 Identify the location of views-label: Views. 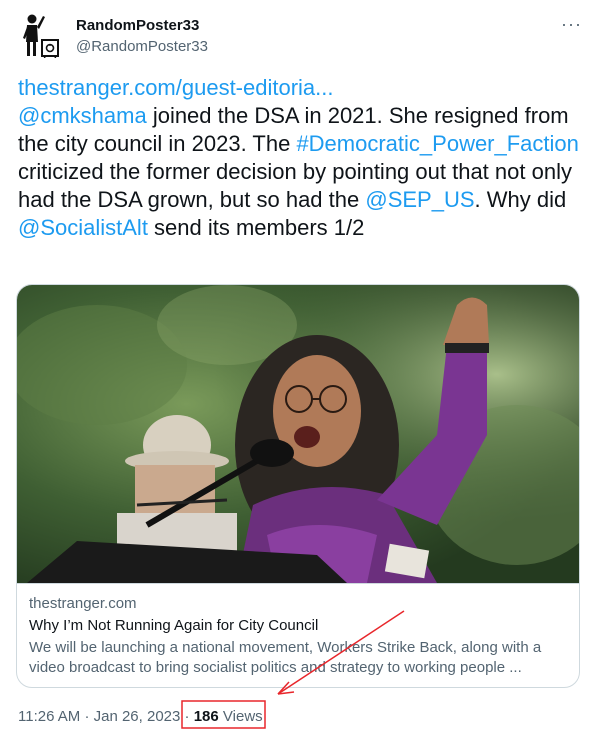
(243, 716).